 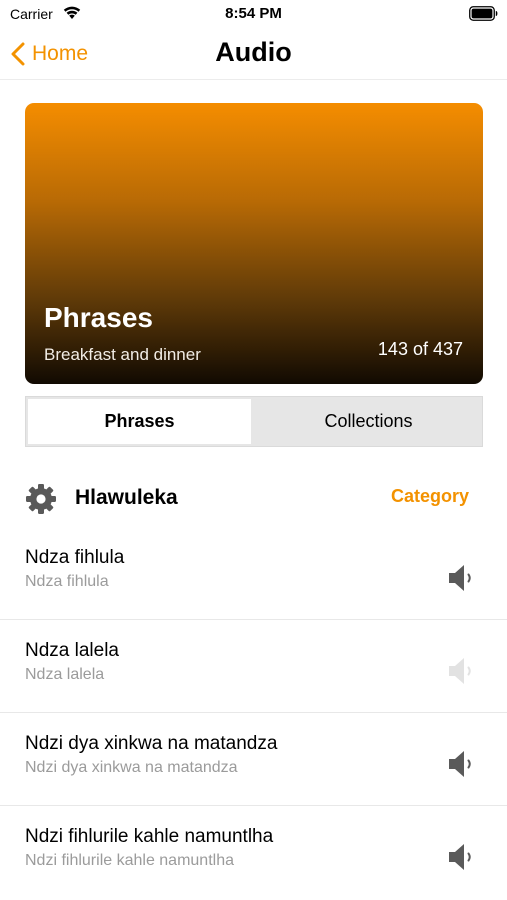 I want to click on hero-count: 143 of 437, so click(x=420, y=349).